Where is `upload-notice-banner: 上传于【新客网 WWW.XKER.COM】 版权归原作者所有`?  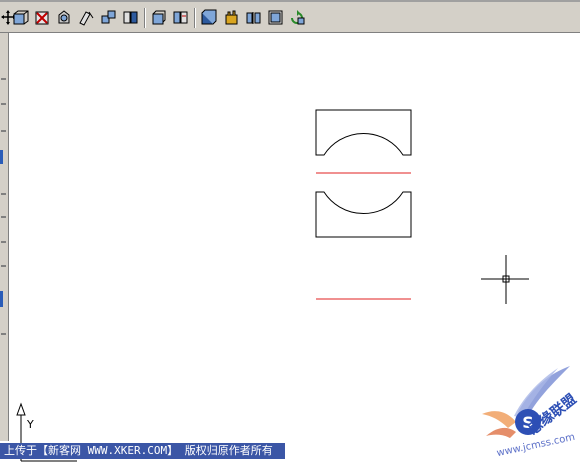 upload-notice-banner: 上传于【新客网 WWW.XKER.COM】 版权归原作者所有 is located at coordinates (142, 451).